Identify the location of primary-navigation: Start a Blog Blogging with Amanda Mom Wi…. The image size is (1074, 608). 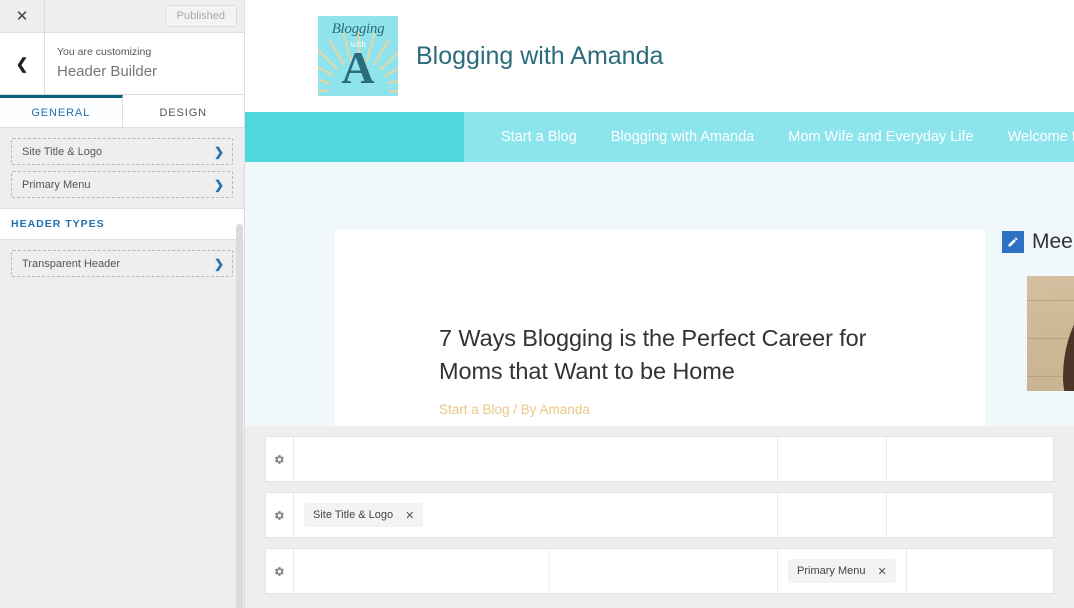
(659, 137).